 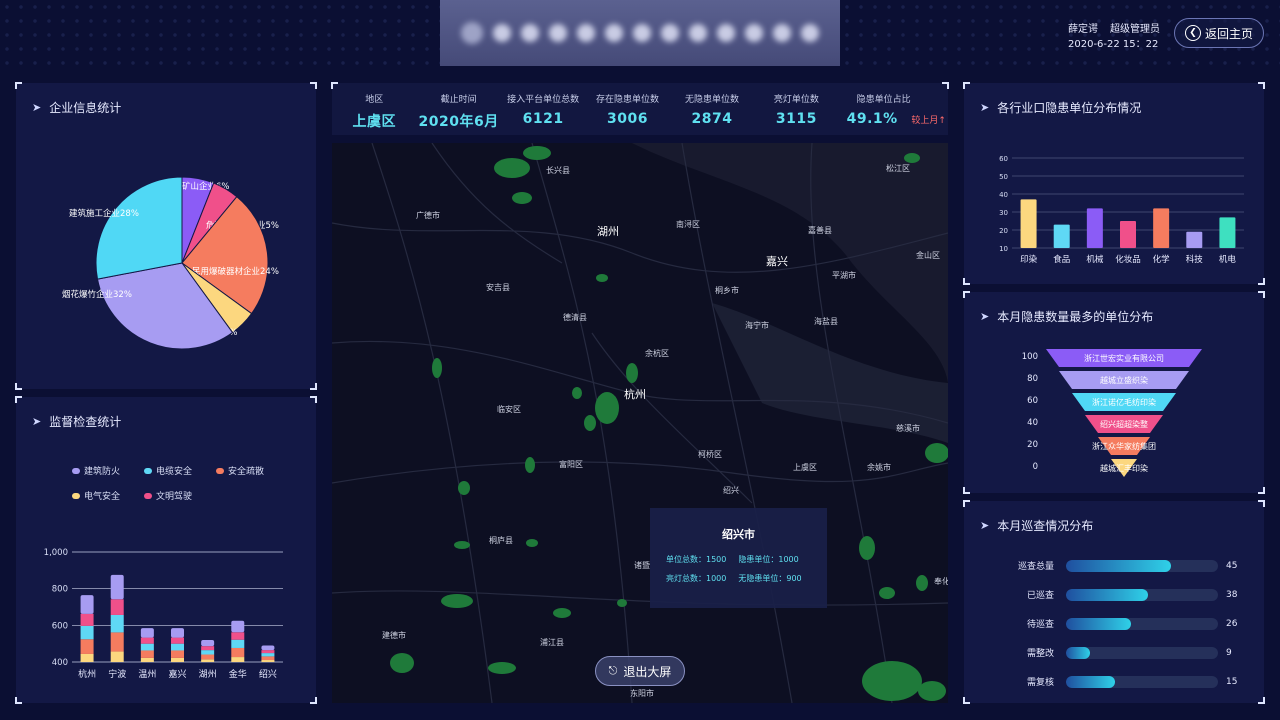 I want to click on map-label: 建德市, so click(x=394, y=635).